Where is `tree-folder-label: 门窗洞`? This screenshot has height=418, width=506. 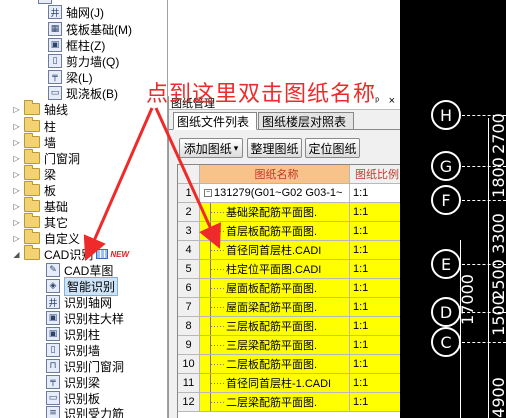
tree-folder-label: 门窗洞 is located at coordinates (62, 158).